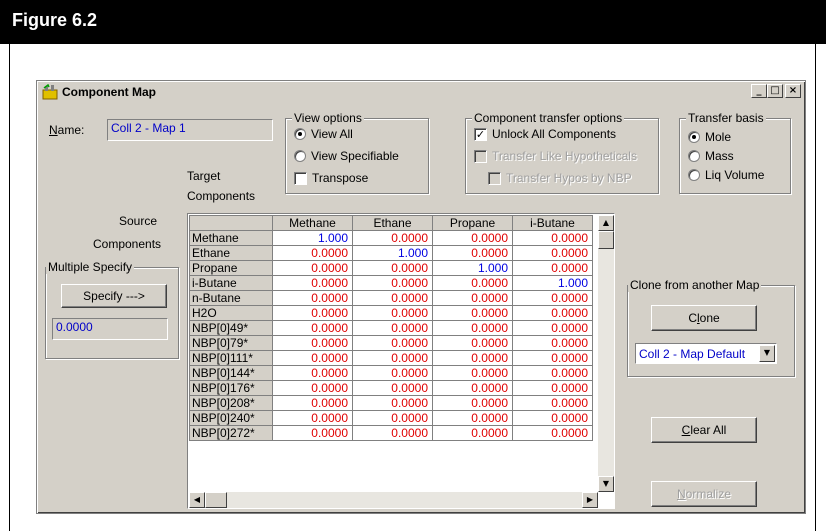 This screenshot has width=826, height=531. I want to click on clone-button: Cl one, so click(704, 318).